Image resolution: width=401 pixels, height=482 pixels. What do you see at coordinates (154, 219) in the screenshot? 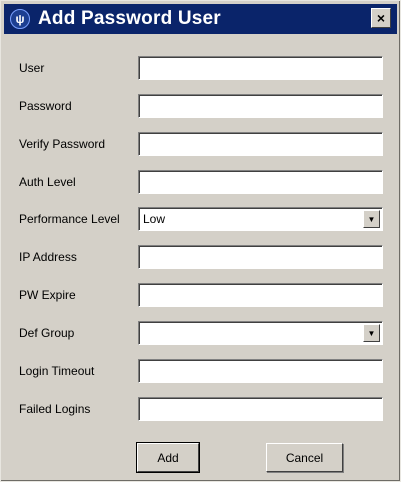
I see `performance-level-value: Low` at bounding box center [154, 219].